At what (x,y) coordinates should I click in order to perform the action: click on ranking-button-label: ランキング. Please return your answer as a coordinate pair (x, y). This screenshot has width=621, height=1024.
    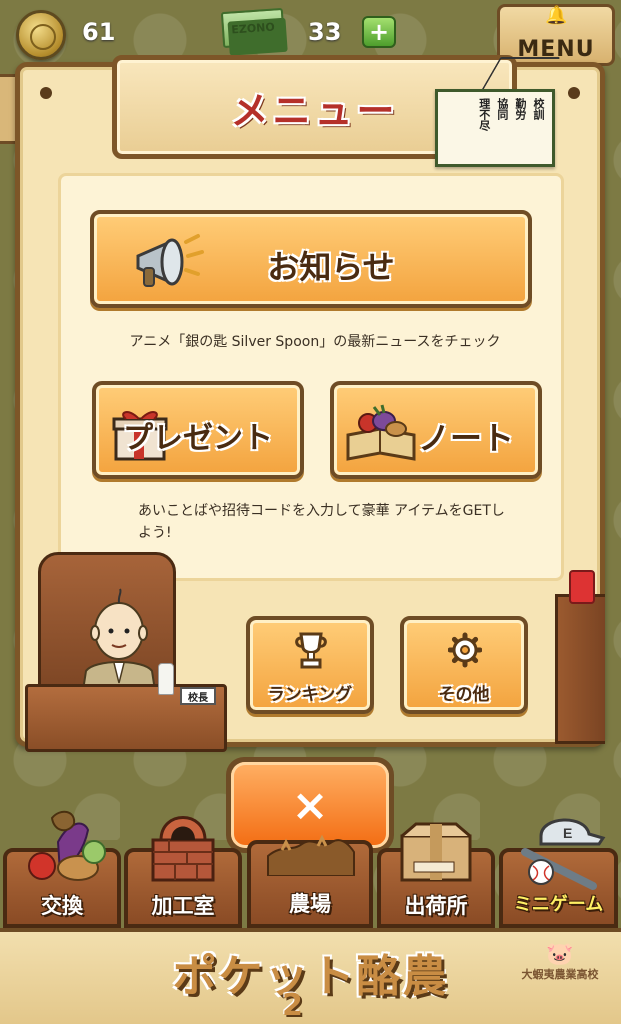
    Looking at the image, I should click on (310, 695).